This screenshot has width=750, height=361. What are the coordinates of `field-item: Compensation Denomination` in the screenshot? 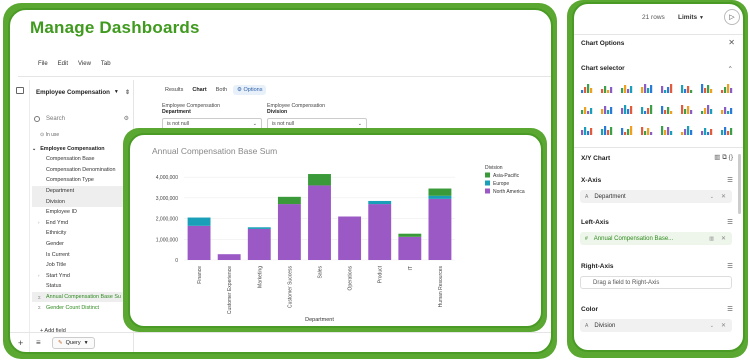 It's located at (83, 170).